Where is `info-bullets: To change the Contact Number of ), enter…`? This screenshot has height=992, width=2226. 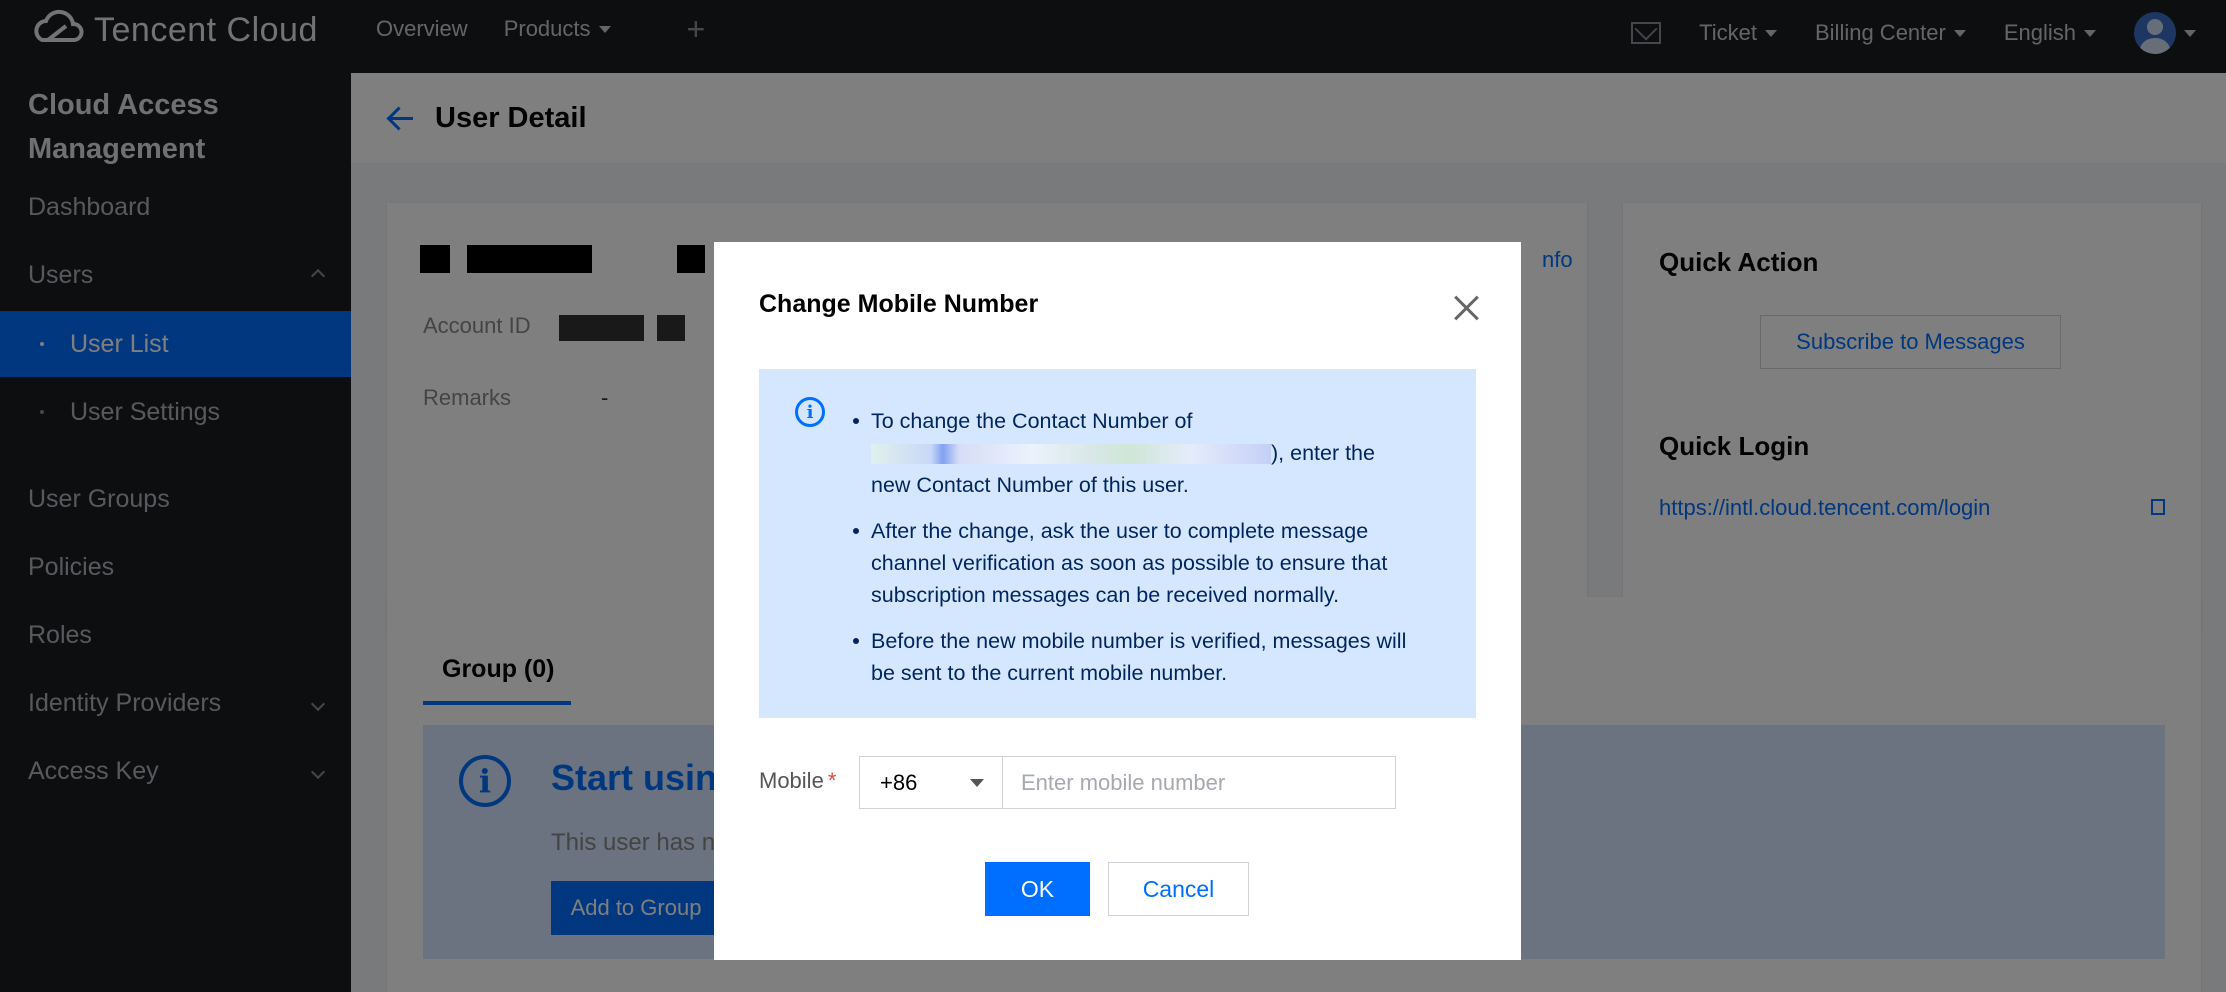 info-bullets: To change the Contact Number of ), enter… is located at coordinates (1142, 554).